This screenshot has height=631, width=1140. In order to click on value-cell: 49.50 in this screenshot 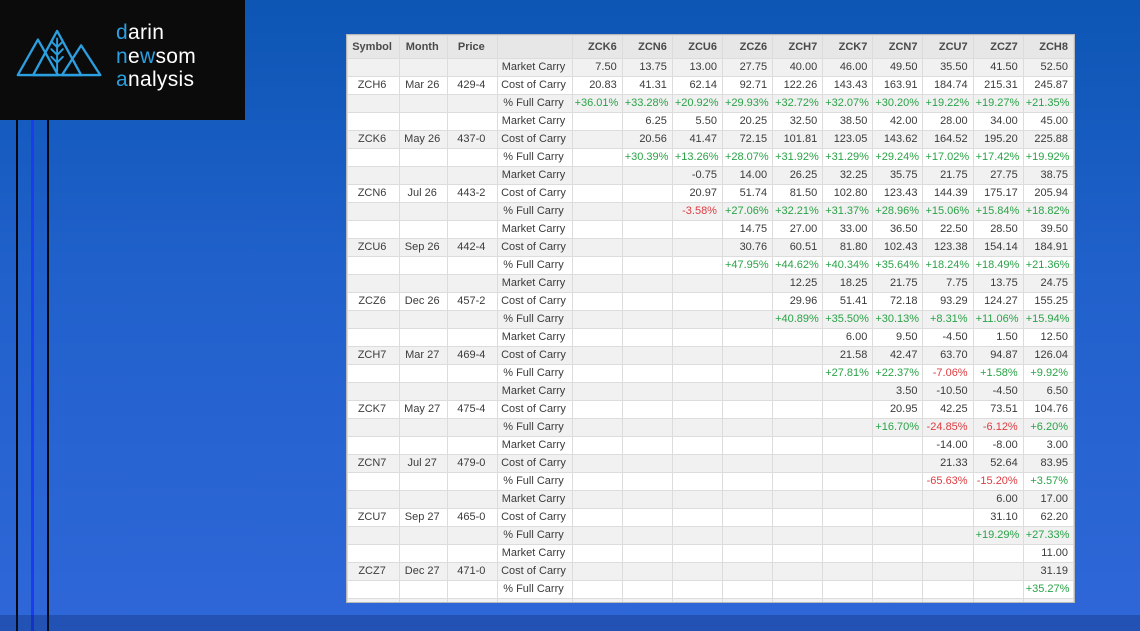, I will do `click(898, 67)`.